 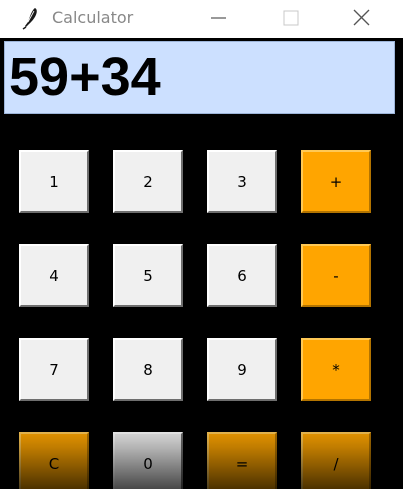 I want to click on key-2: 2, so click(x=148, y=181).